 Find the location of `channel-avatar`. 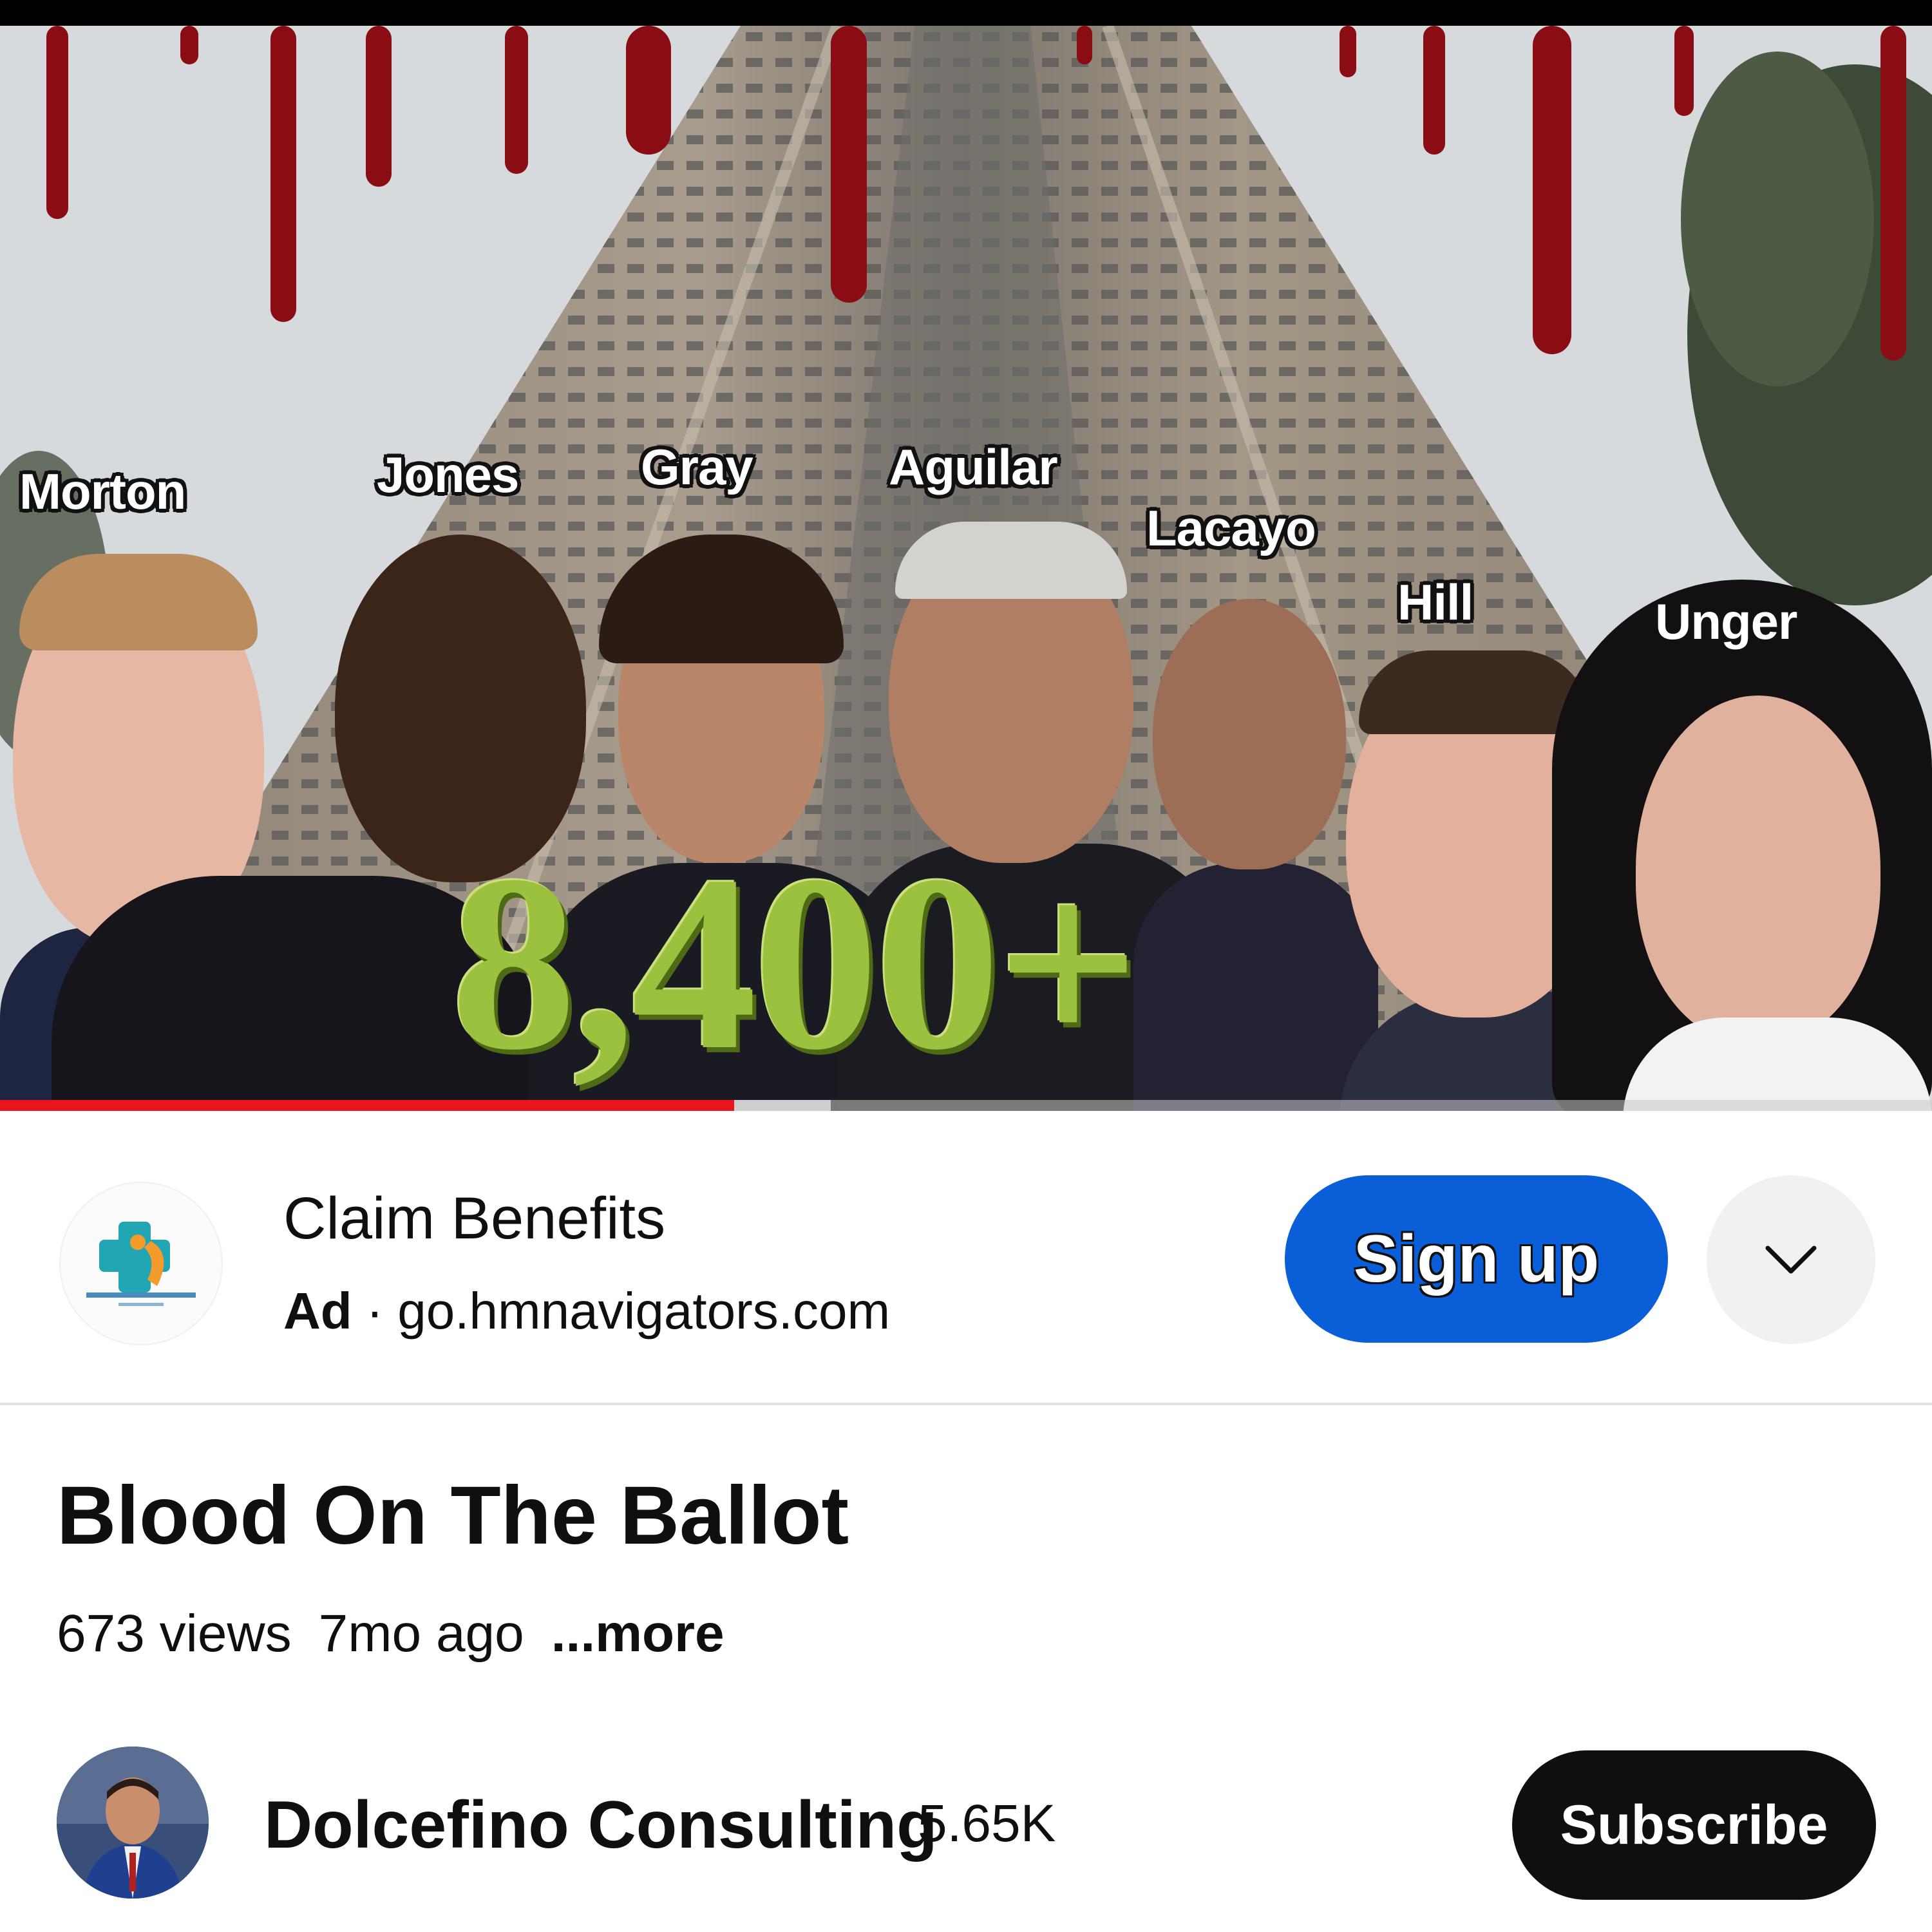

channel-avatar is located at coordinates (133, 1823).